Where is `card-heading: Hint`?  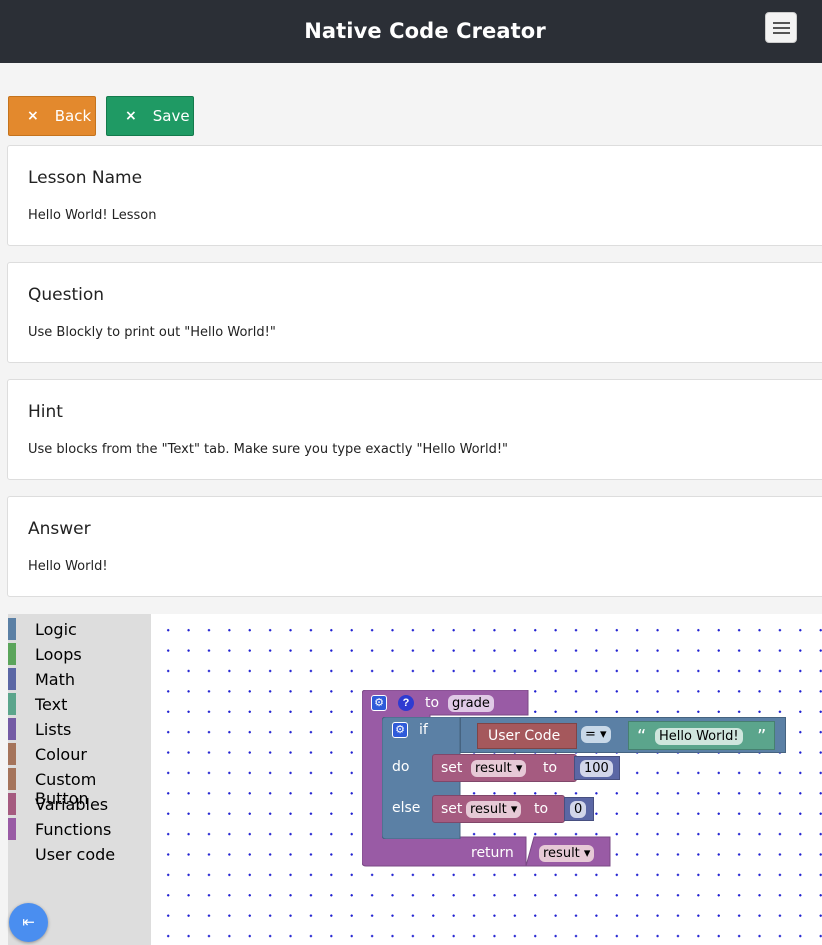 card-heading: Hint is located at coordinates (45, 412).